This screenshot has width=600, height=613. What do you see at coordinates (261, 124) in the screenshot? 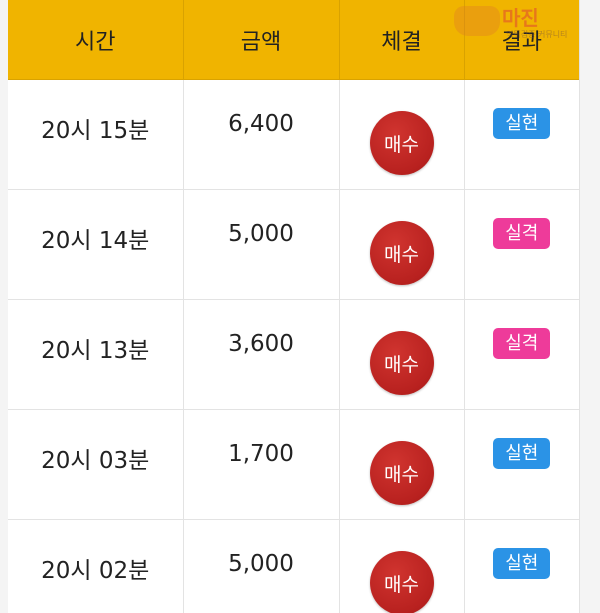
I see `amount-text: 6,400` at bounding box center [261, 124].